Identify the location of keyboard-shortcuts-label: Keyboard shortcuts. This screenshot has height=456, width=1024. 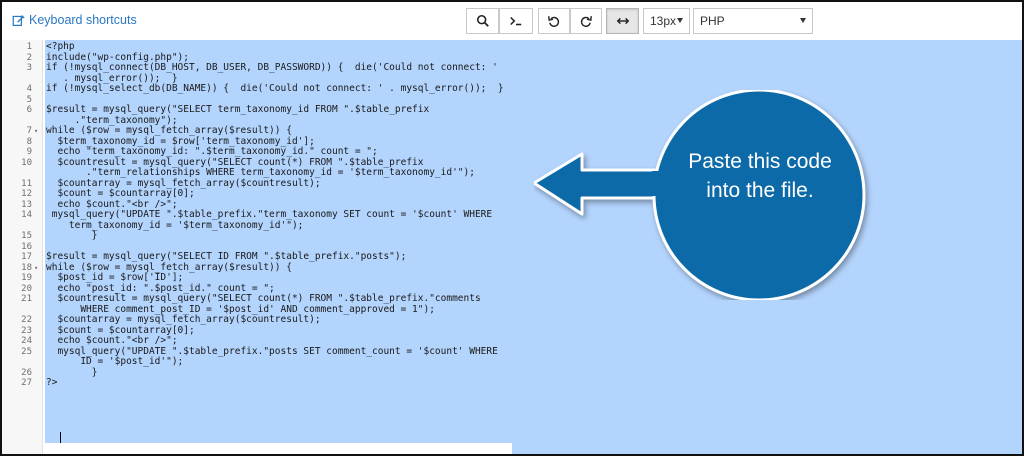
(83, 20).